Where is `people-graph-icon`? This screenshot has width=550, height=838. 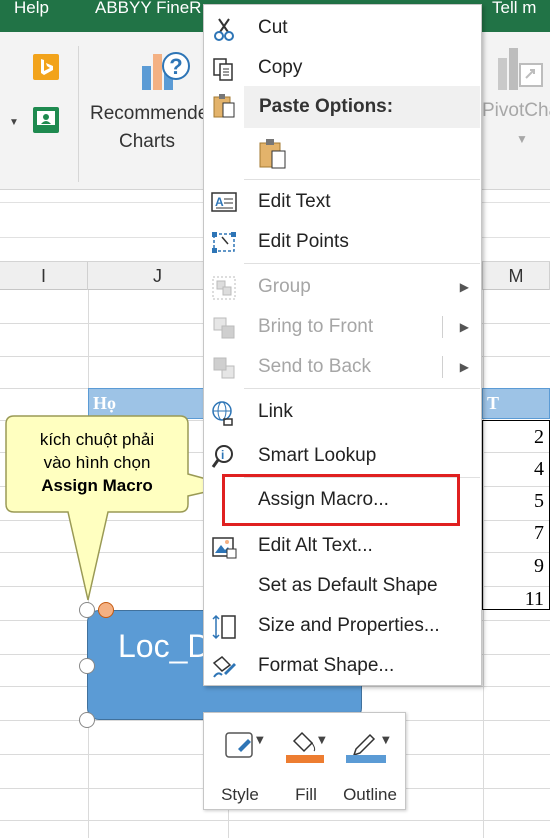 people-graph-icon is located at coordinates (46, 120).